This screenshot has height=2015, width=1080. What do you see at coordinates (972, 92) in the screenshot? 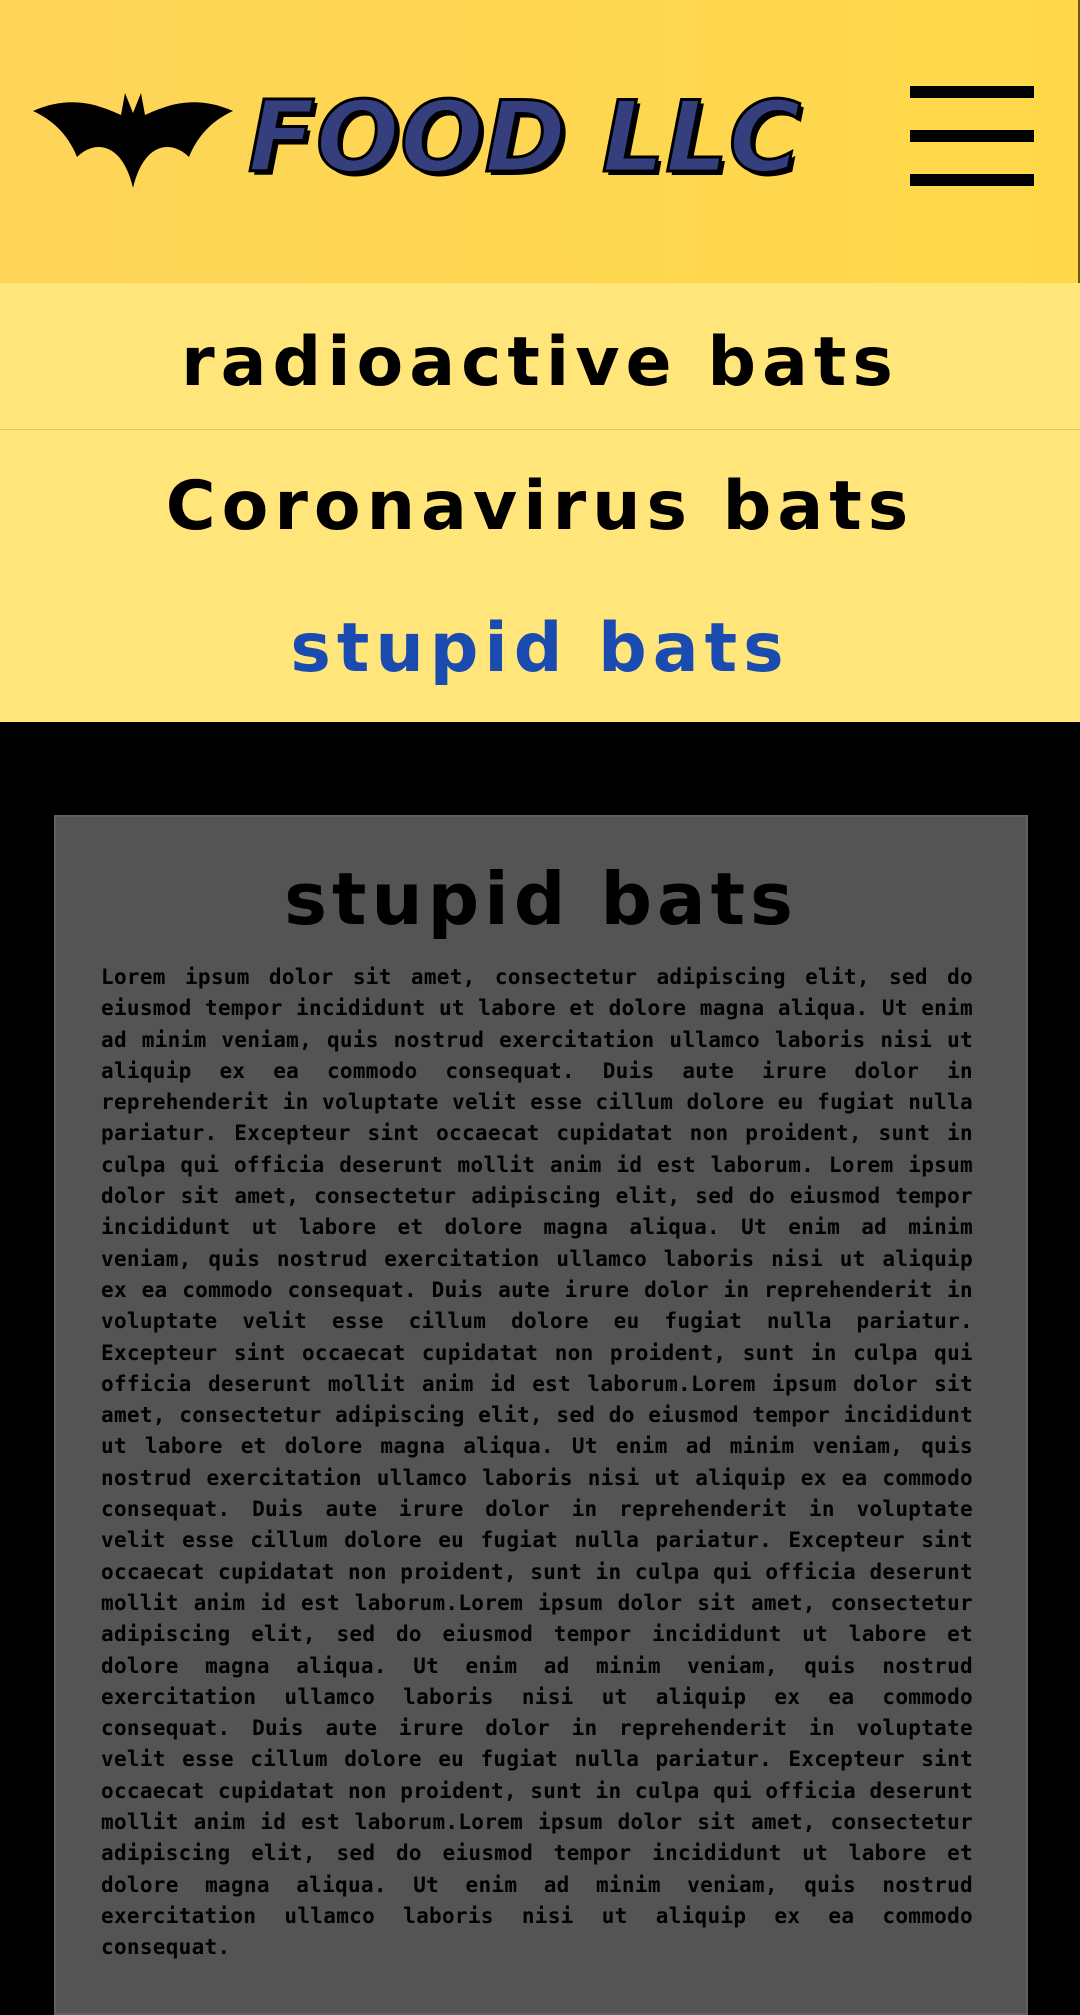
I see `menu-bar-top` at bounding box center [972, 92].